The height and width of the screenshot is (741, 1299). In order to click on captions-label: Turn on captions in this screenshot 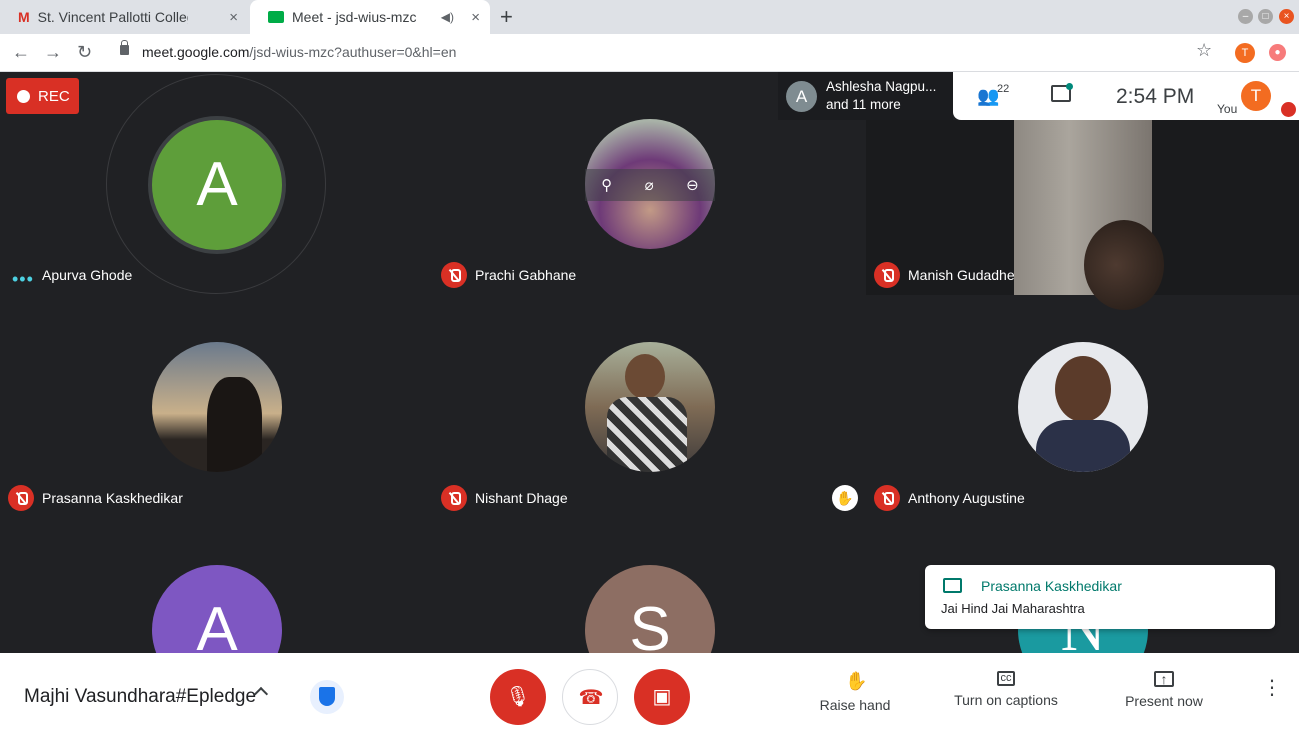, I will do `click(1006, 700)`.